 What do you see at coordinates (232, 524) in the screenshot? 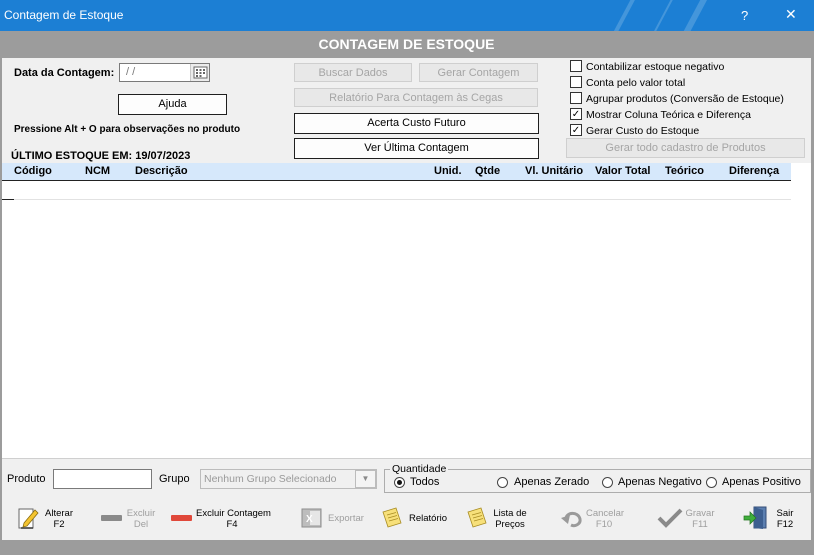
I see `tool-shortcut: F4` at bounding box center [232, 524].